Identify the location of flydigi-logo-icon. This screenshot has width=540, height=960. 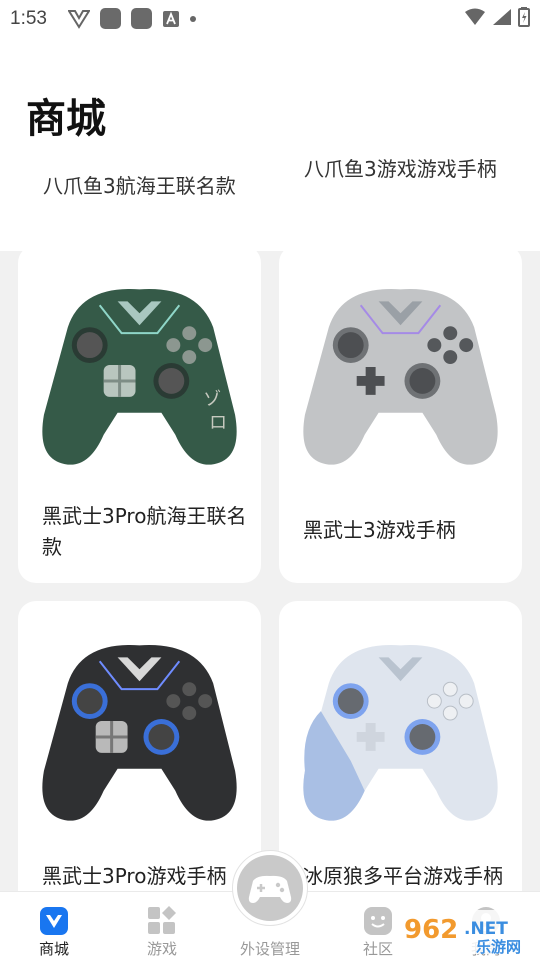
(79, 19).